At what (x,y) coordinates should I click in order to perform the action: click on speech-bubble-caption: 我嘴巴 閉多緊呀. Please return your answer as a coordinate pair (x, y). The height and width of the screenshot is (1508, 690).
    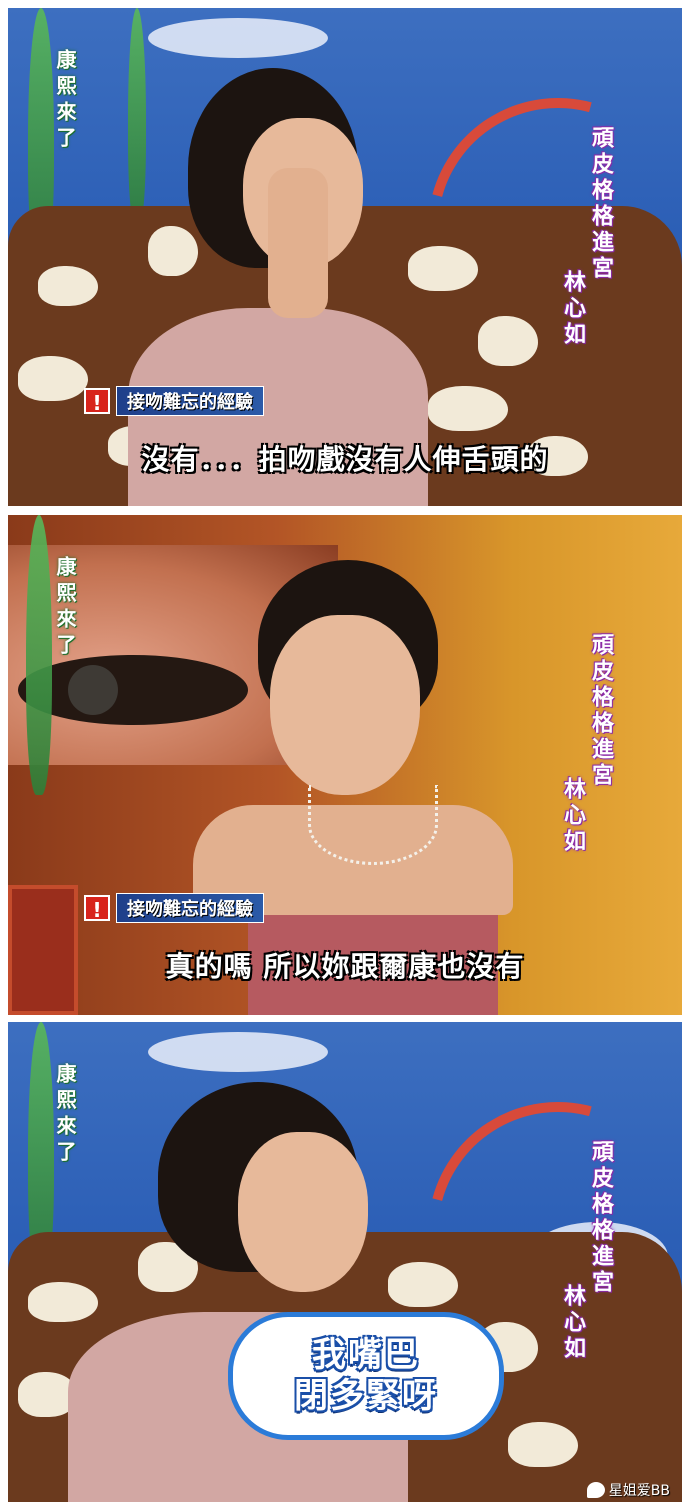
    Looking at the image, I should click on (366, 1376).